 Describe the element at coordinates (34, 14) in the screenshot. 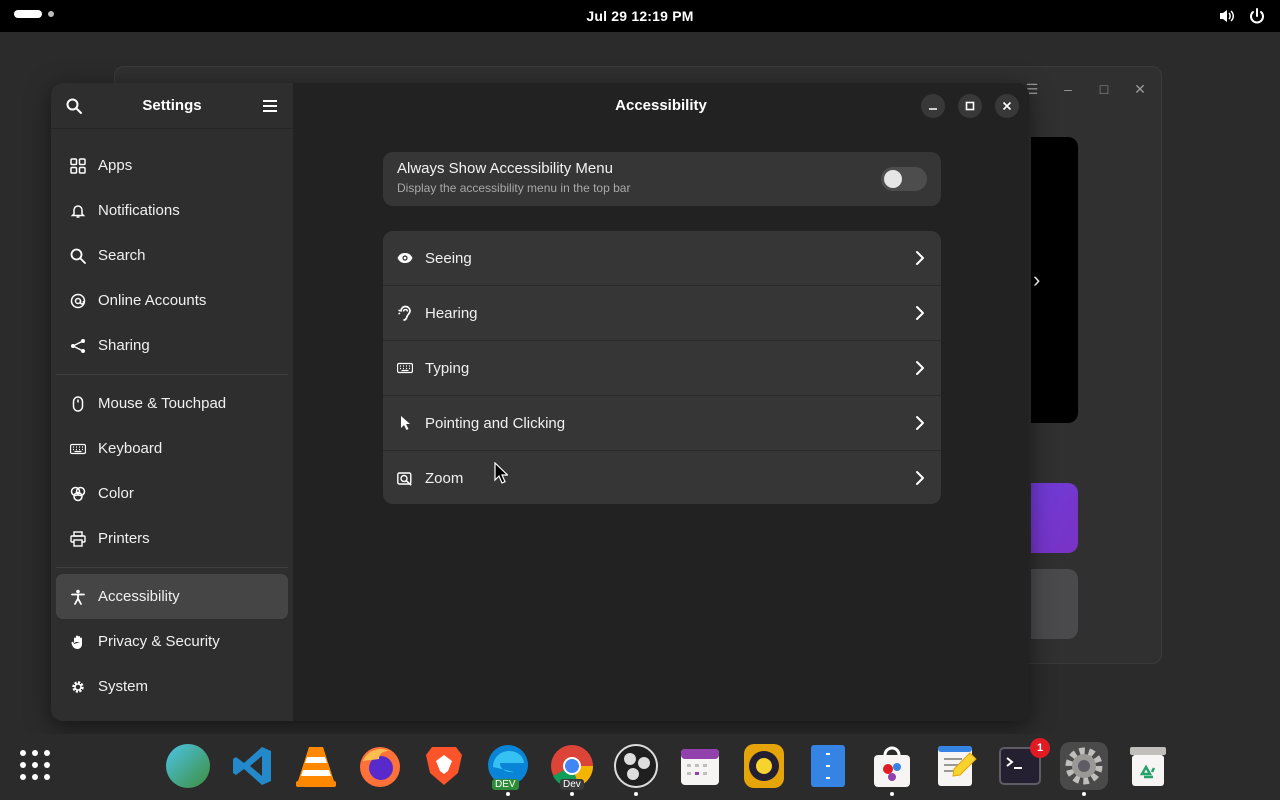

I see `activities-button` at that location.